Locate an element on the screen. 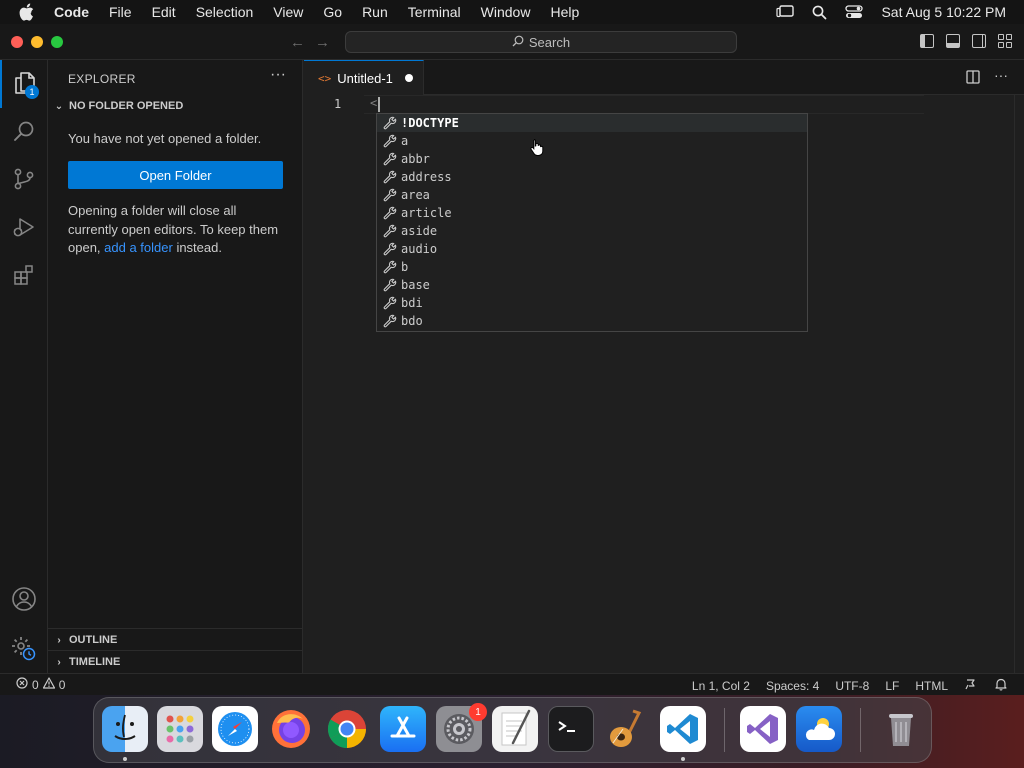 This screenshot has width=1024, height=768. code-line: < is located at coordinates (373, 103).